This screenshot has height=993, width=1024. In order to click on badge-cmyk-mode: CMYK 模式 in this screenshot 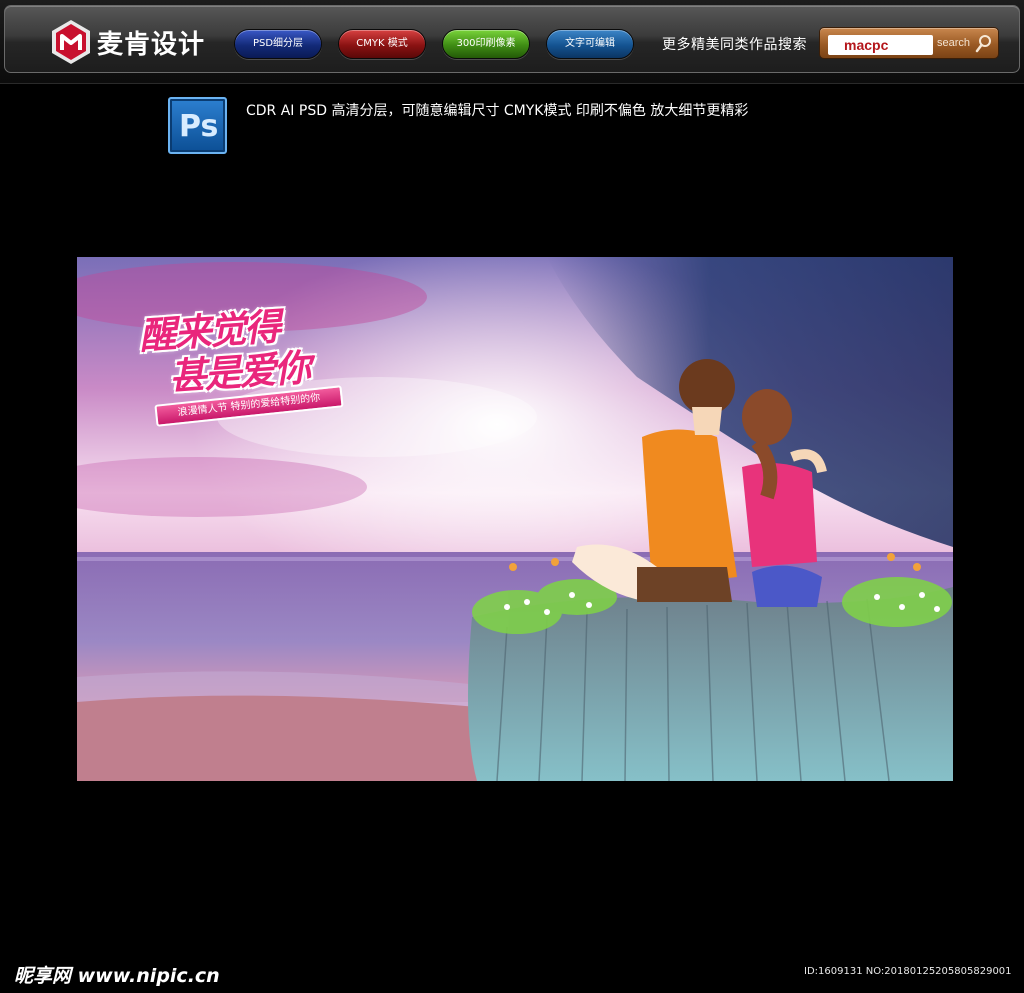, I will do `click(382, 44)`.